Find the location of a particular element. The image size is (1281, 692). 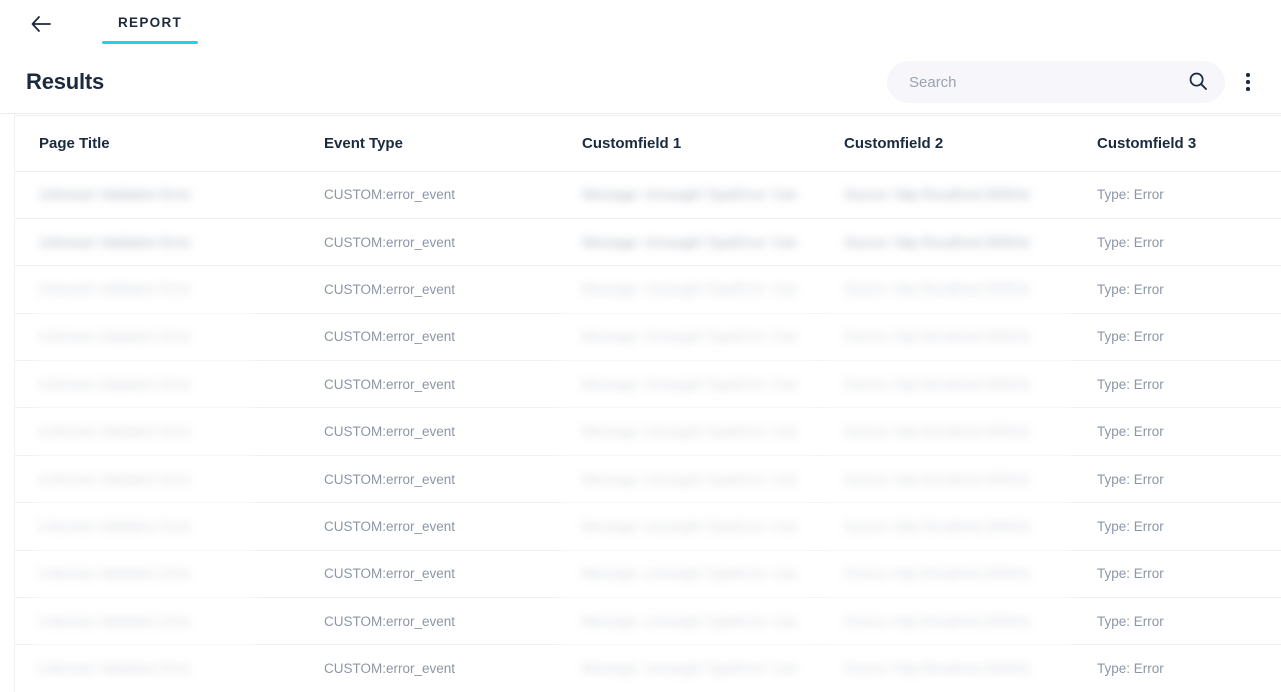

search-field is located at coordinates (1056, 82).